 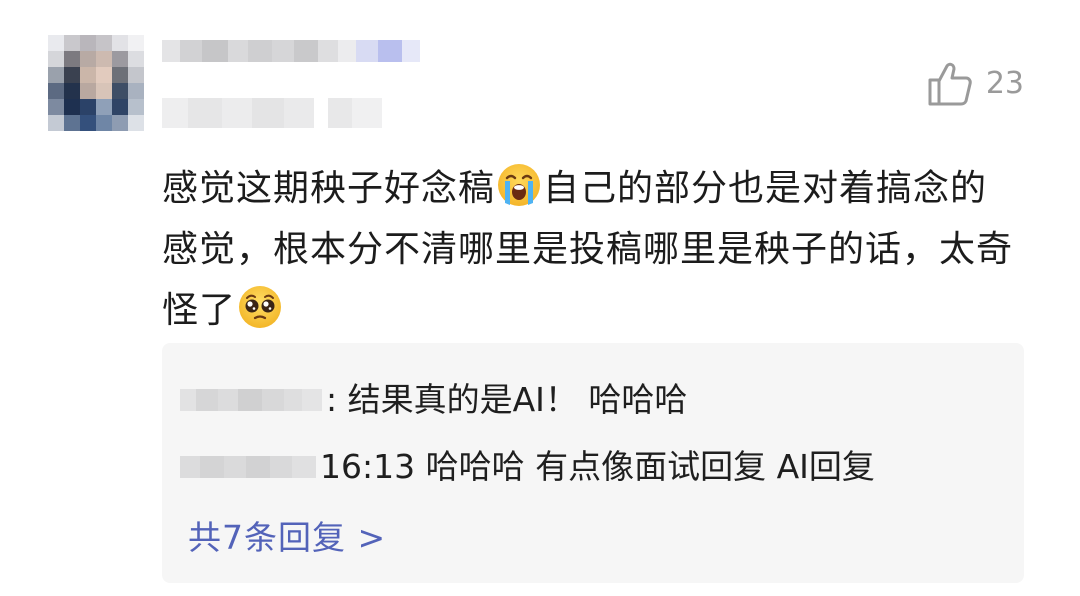 What do you see at coordinates (329, 188) in the screenshot?
I see `comment-text-part1: 感觉这期秧子好念稿` at bounding box center [329, 188].